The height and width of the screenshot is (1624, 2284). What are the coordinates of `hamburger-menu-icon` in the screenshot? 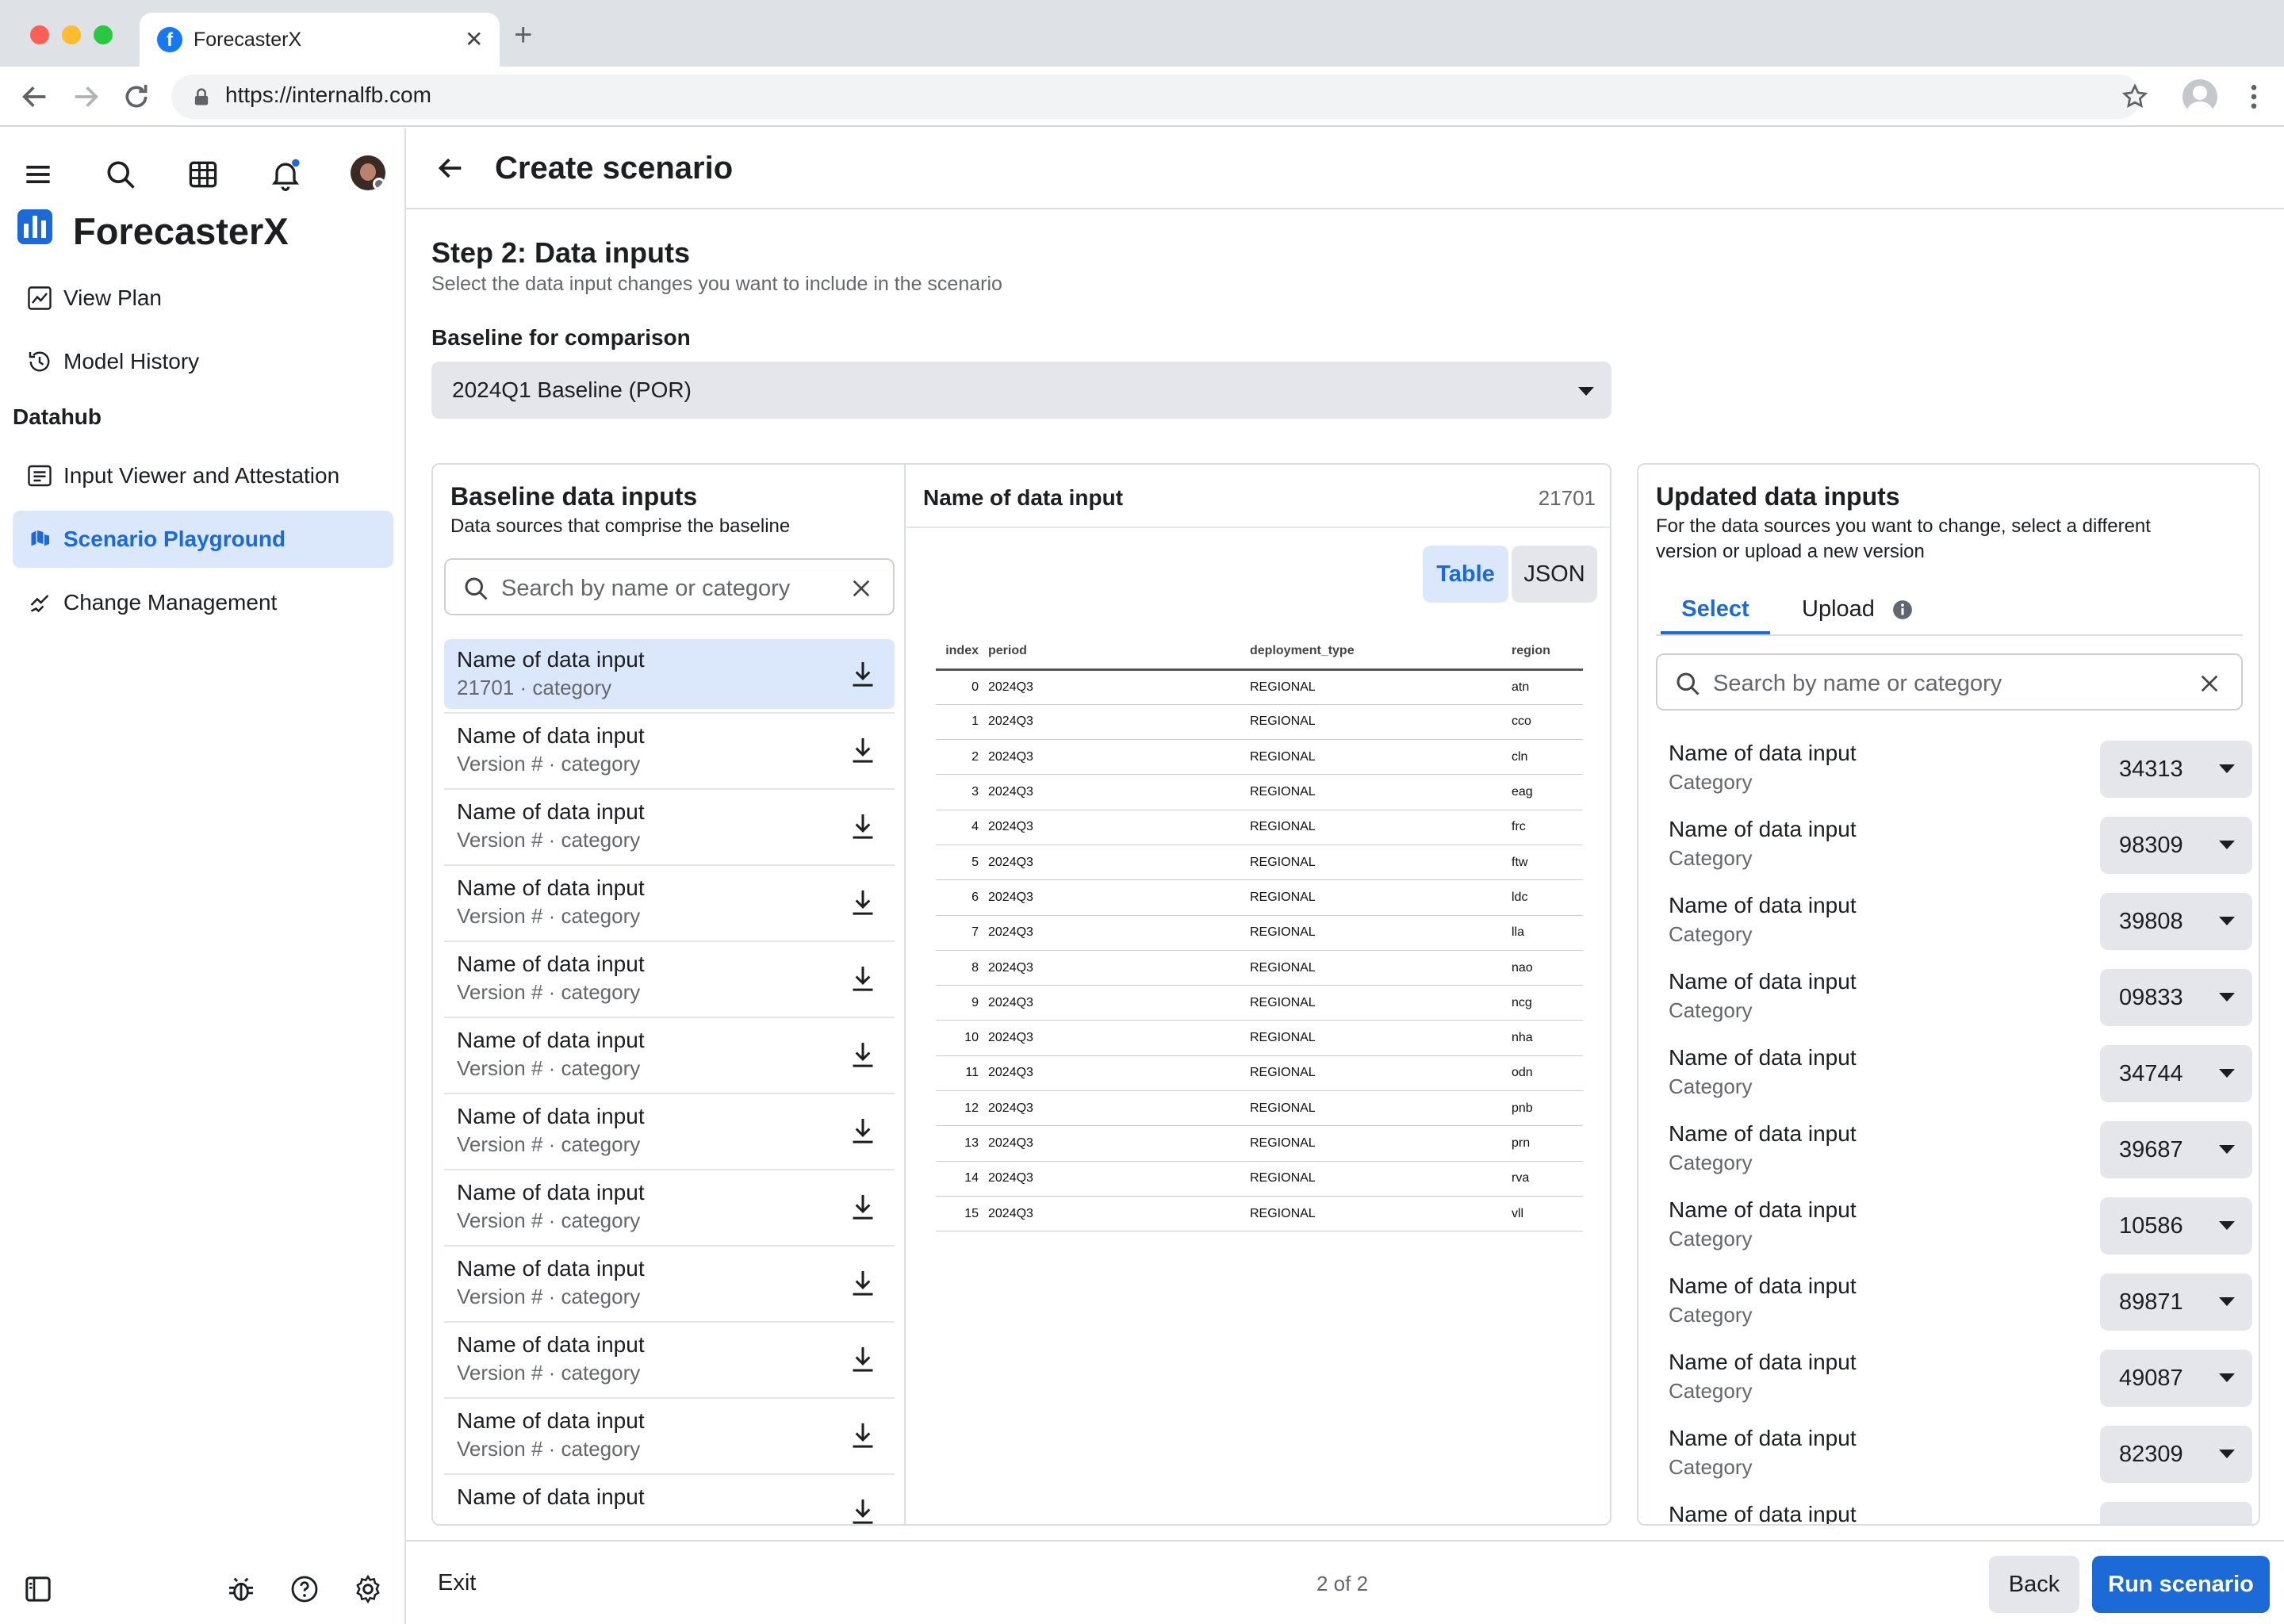 It's located at (38, 174).